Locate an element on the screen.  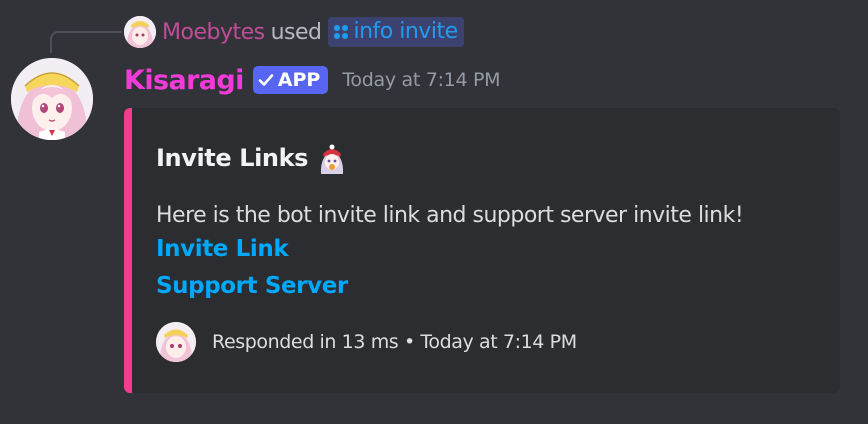
message-timestamp: Today at 7:14 PM is located at coordinates (421, 80).